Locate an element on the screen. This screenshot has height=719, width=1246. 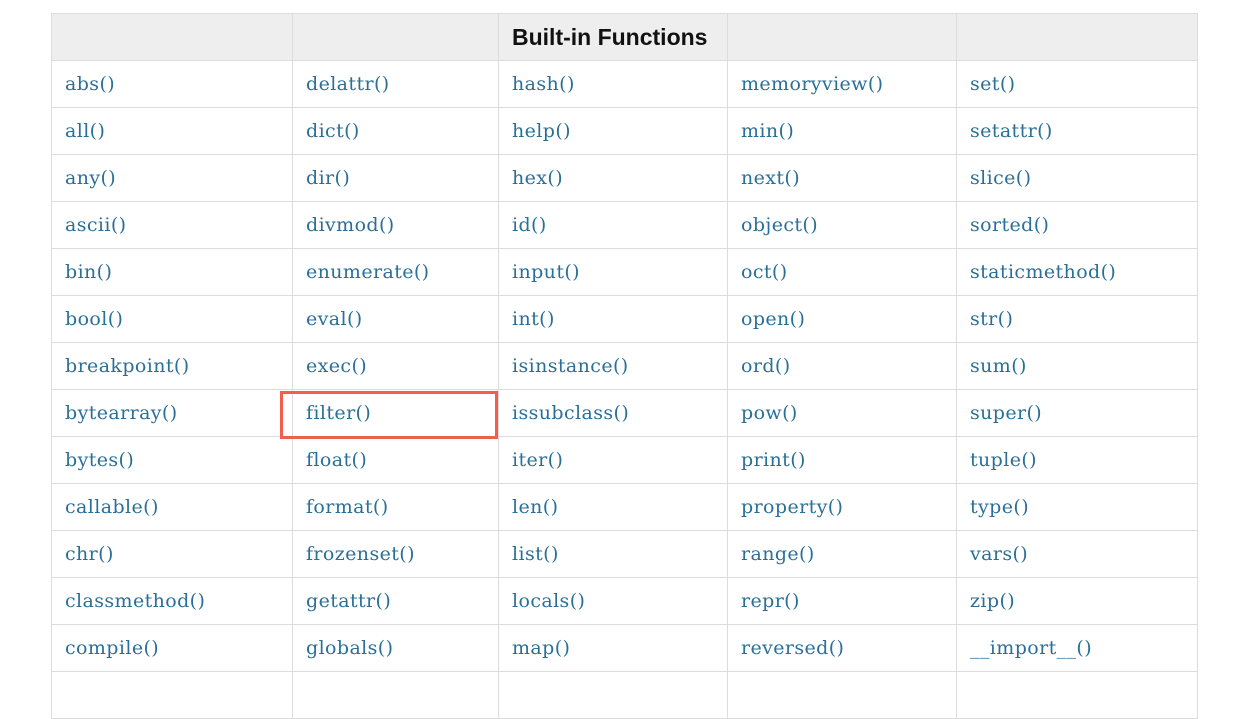
table-cell: staticmethod() is located at coordinates (1077, 272).